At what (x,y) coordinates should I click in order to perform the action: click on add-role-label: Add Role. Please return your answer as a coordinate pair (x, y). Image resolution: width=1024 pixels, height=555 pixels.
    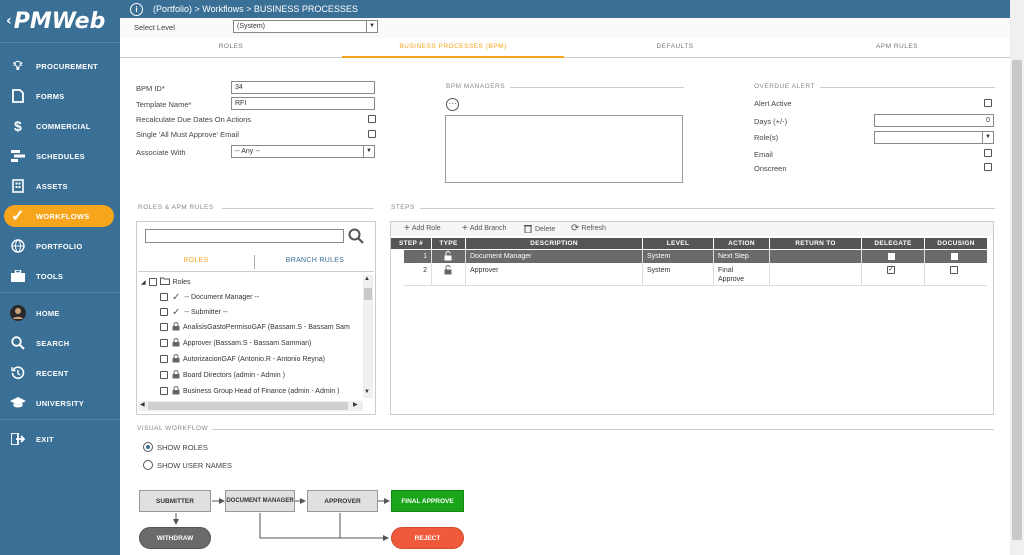
    Looking at the image, I should click on (426, 228).